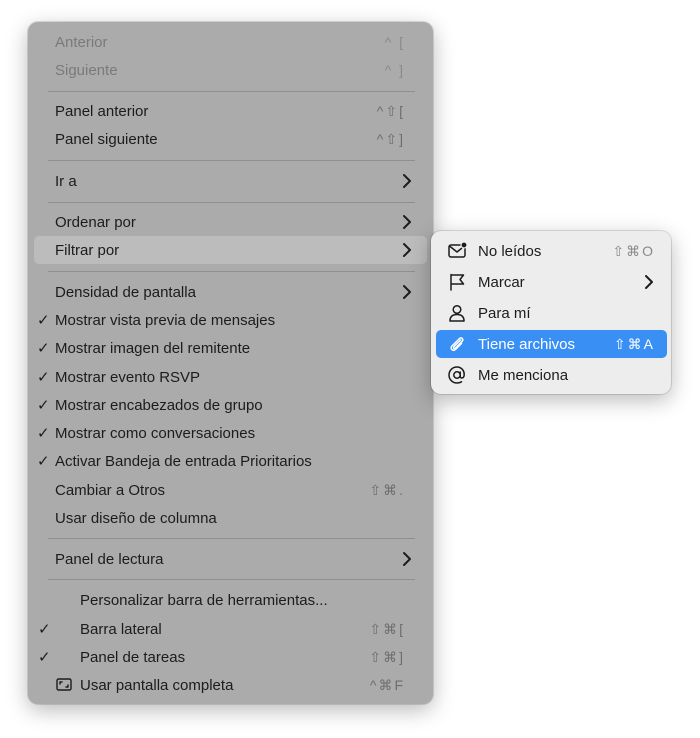 Image resolution: width=700 pixels, height=738 pixels. Describe the element at coordinates (230, 222) in the screenshot. I see `menu-item-ordenar-por: Ordenar por` at that location.